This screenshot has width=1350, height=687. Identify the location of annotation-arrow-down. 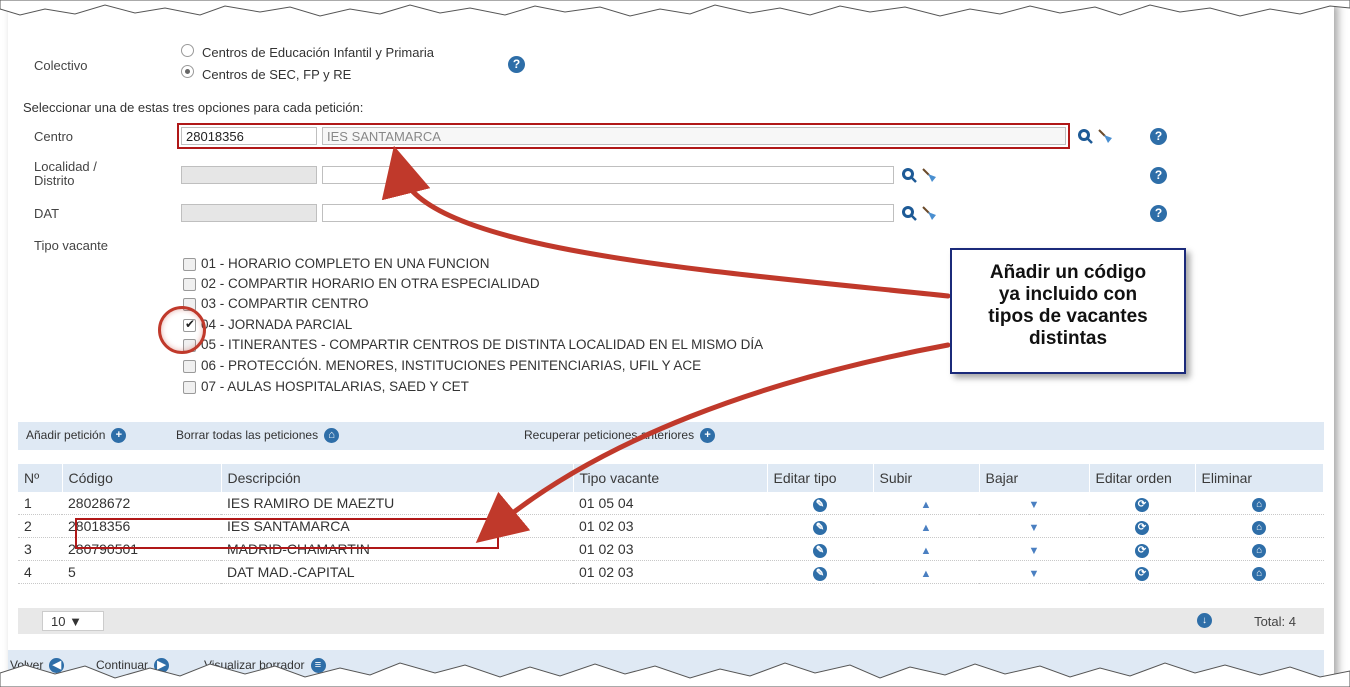
(713, 442).